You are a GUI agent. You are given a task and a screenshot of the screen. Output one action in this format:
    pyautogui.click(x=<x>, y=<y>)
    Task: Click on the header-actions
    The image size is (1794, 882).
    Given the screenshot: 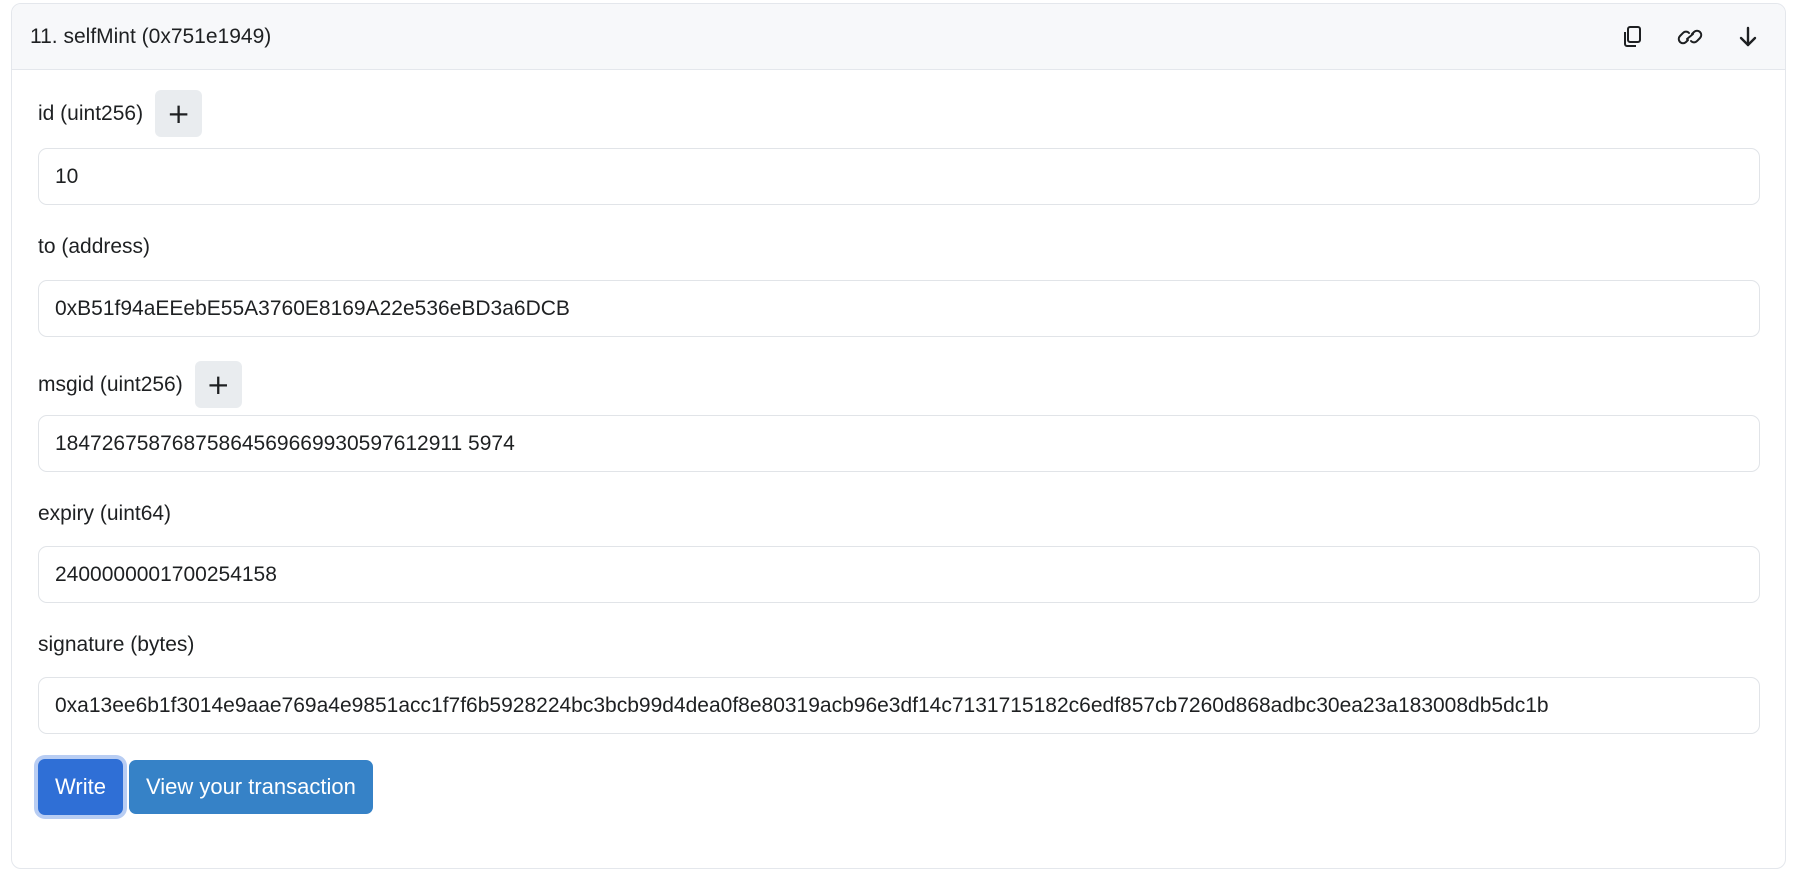 What is the action you would take?
    pyautogui.click(x=1690, y=37)
    